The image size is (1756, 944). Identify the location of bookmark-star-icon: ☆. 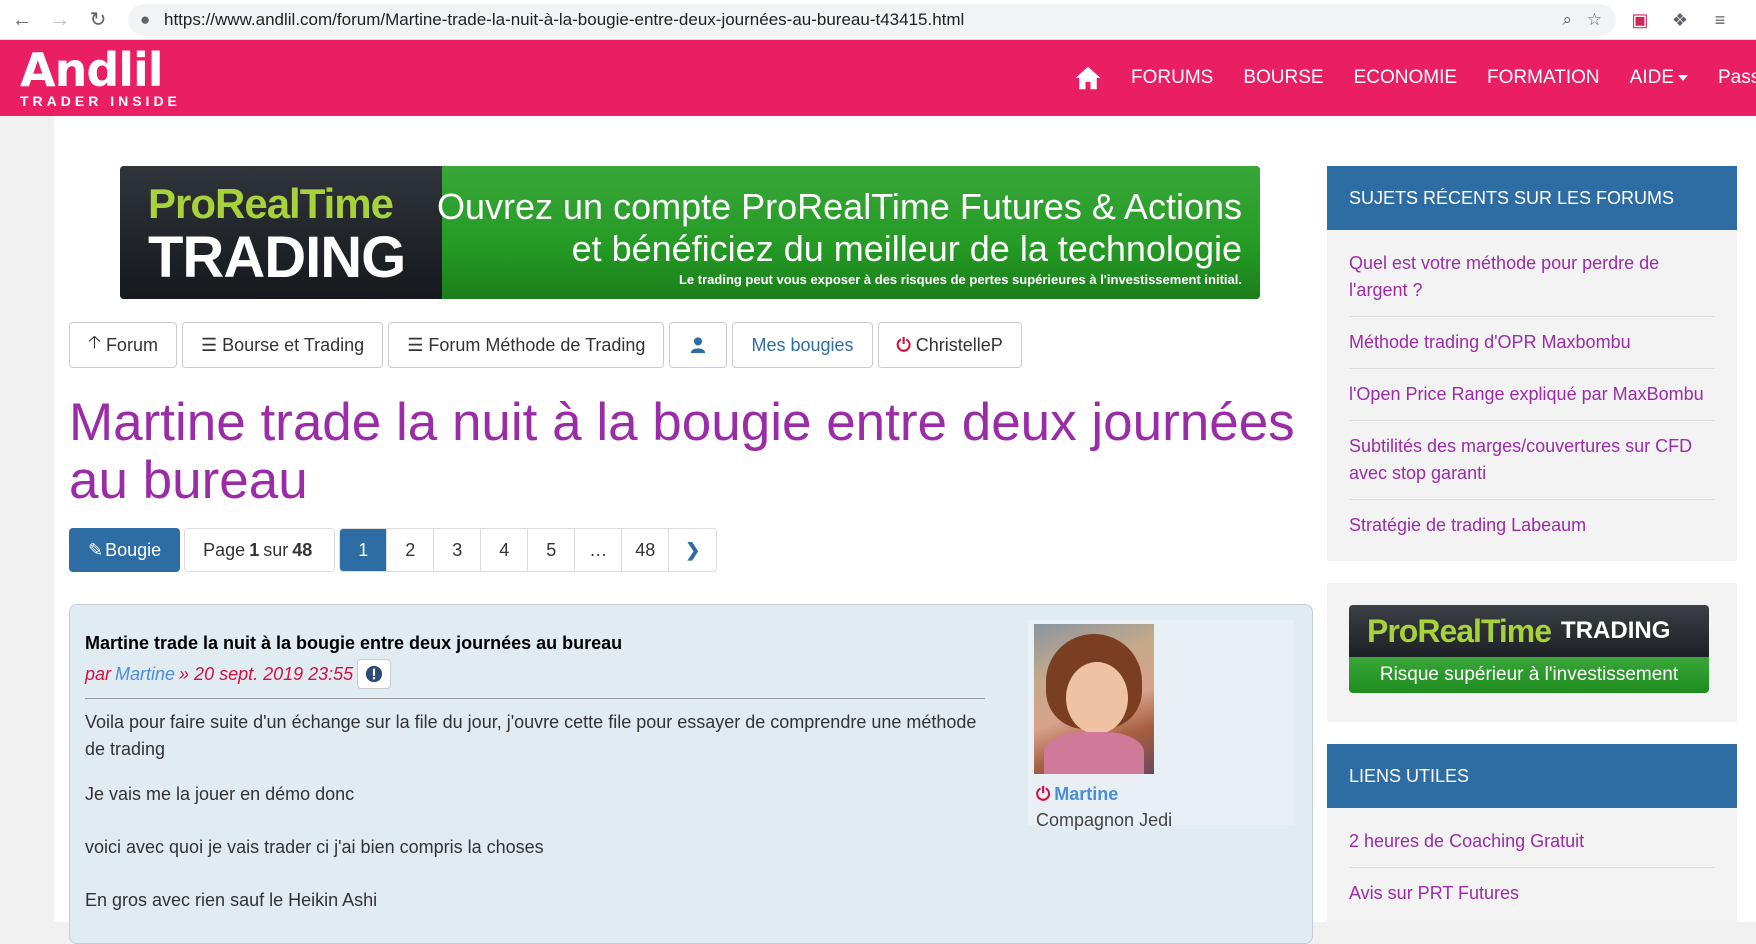
(1594, 20).